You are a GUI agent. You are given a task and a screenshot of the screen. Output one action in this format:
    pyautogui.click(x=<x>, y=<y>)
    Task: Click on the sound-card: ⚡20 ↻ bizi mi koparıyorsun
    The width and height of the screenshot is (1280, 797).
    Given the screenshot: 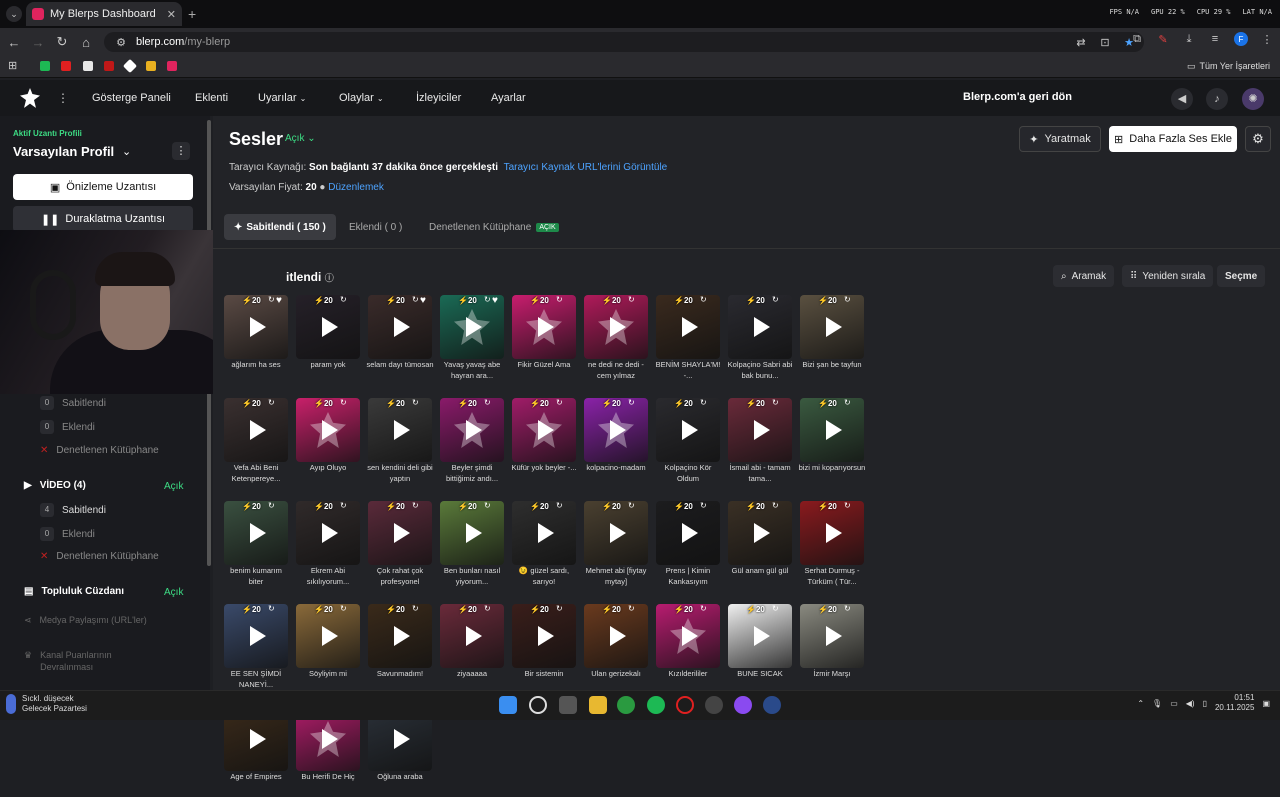 What is the action you would take?
    pyautogui.click(x=832, y=443)
    